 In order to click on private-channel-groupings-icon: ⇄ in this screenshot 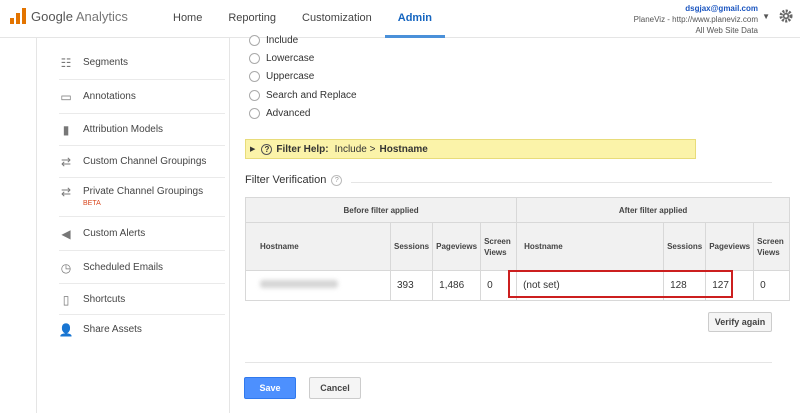, I will do `click(66, 192)`.